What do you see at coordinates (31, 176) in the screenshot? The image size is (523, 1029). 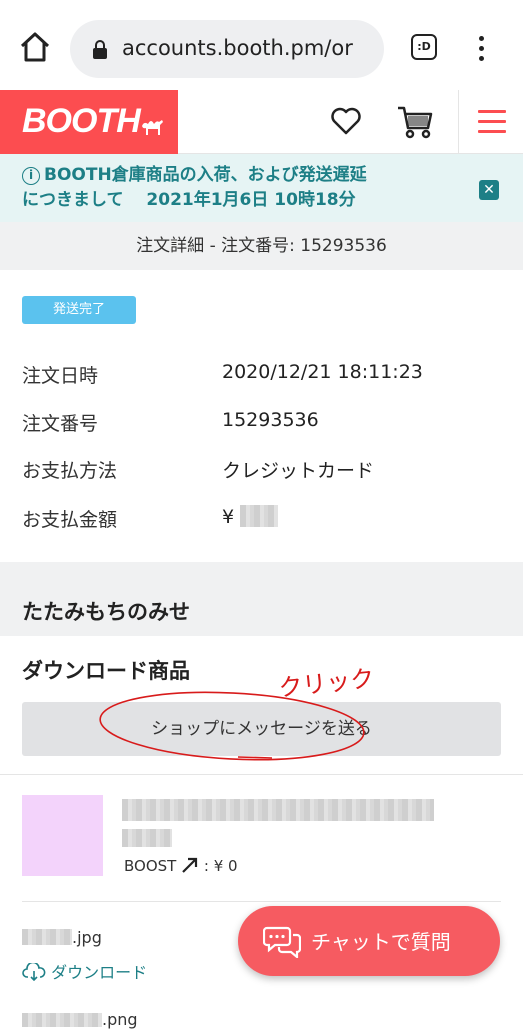 I see `info-icon: i` at bounding box center [31, 176].